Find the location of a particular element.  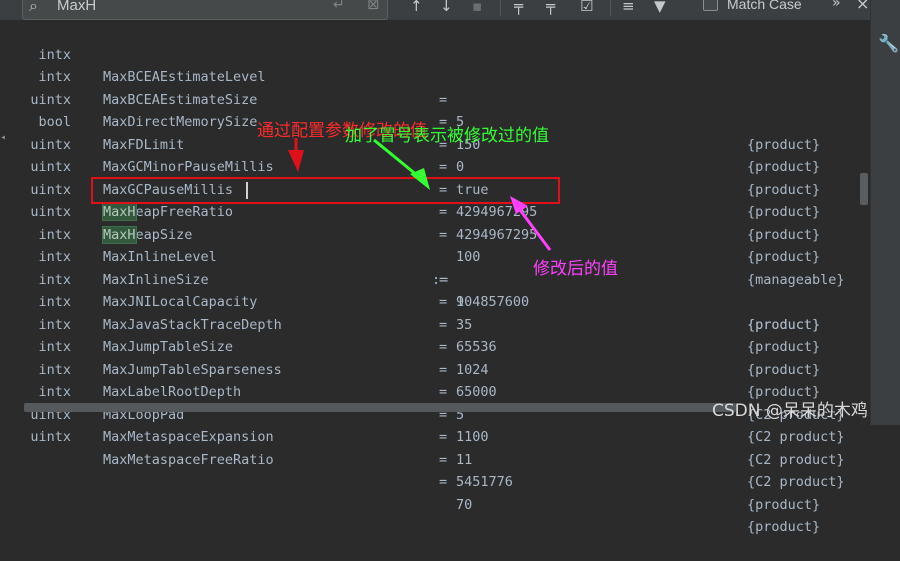

arrow-down-icon: ↓ is located at coordinates (446, 8).